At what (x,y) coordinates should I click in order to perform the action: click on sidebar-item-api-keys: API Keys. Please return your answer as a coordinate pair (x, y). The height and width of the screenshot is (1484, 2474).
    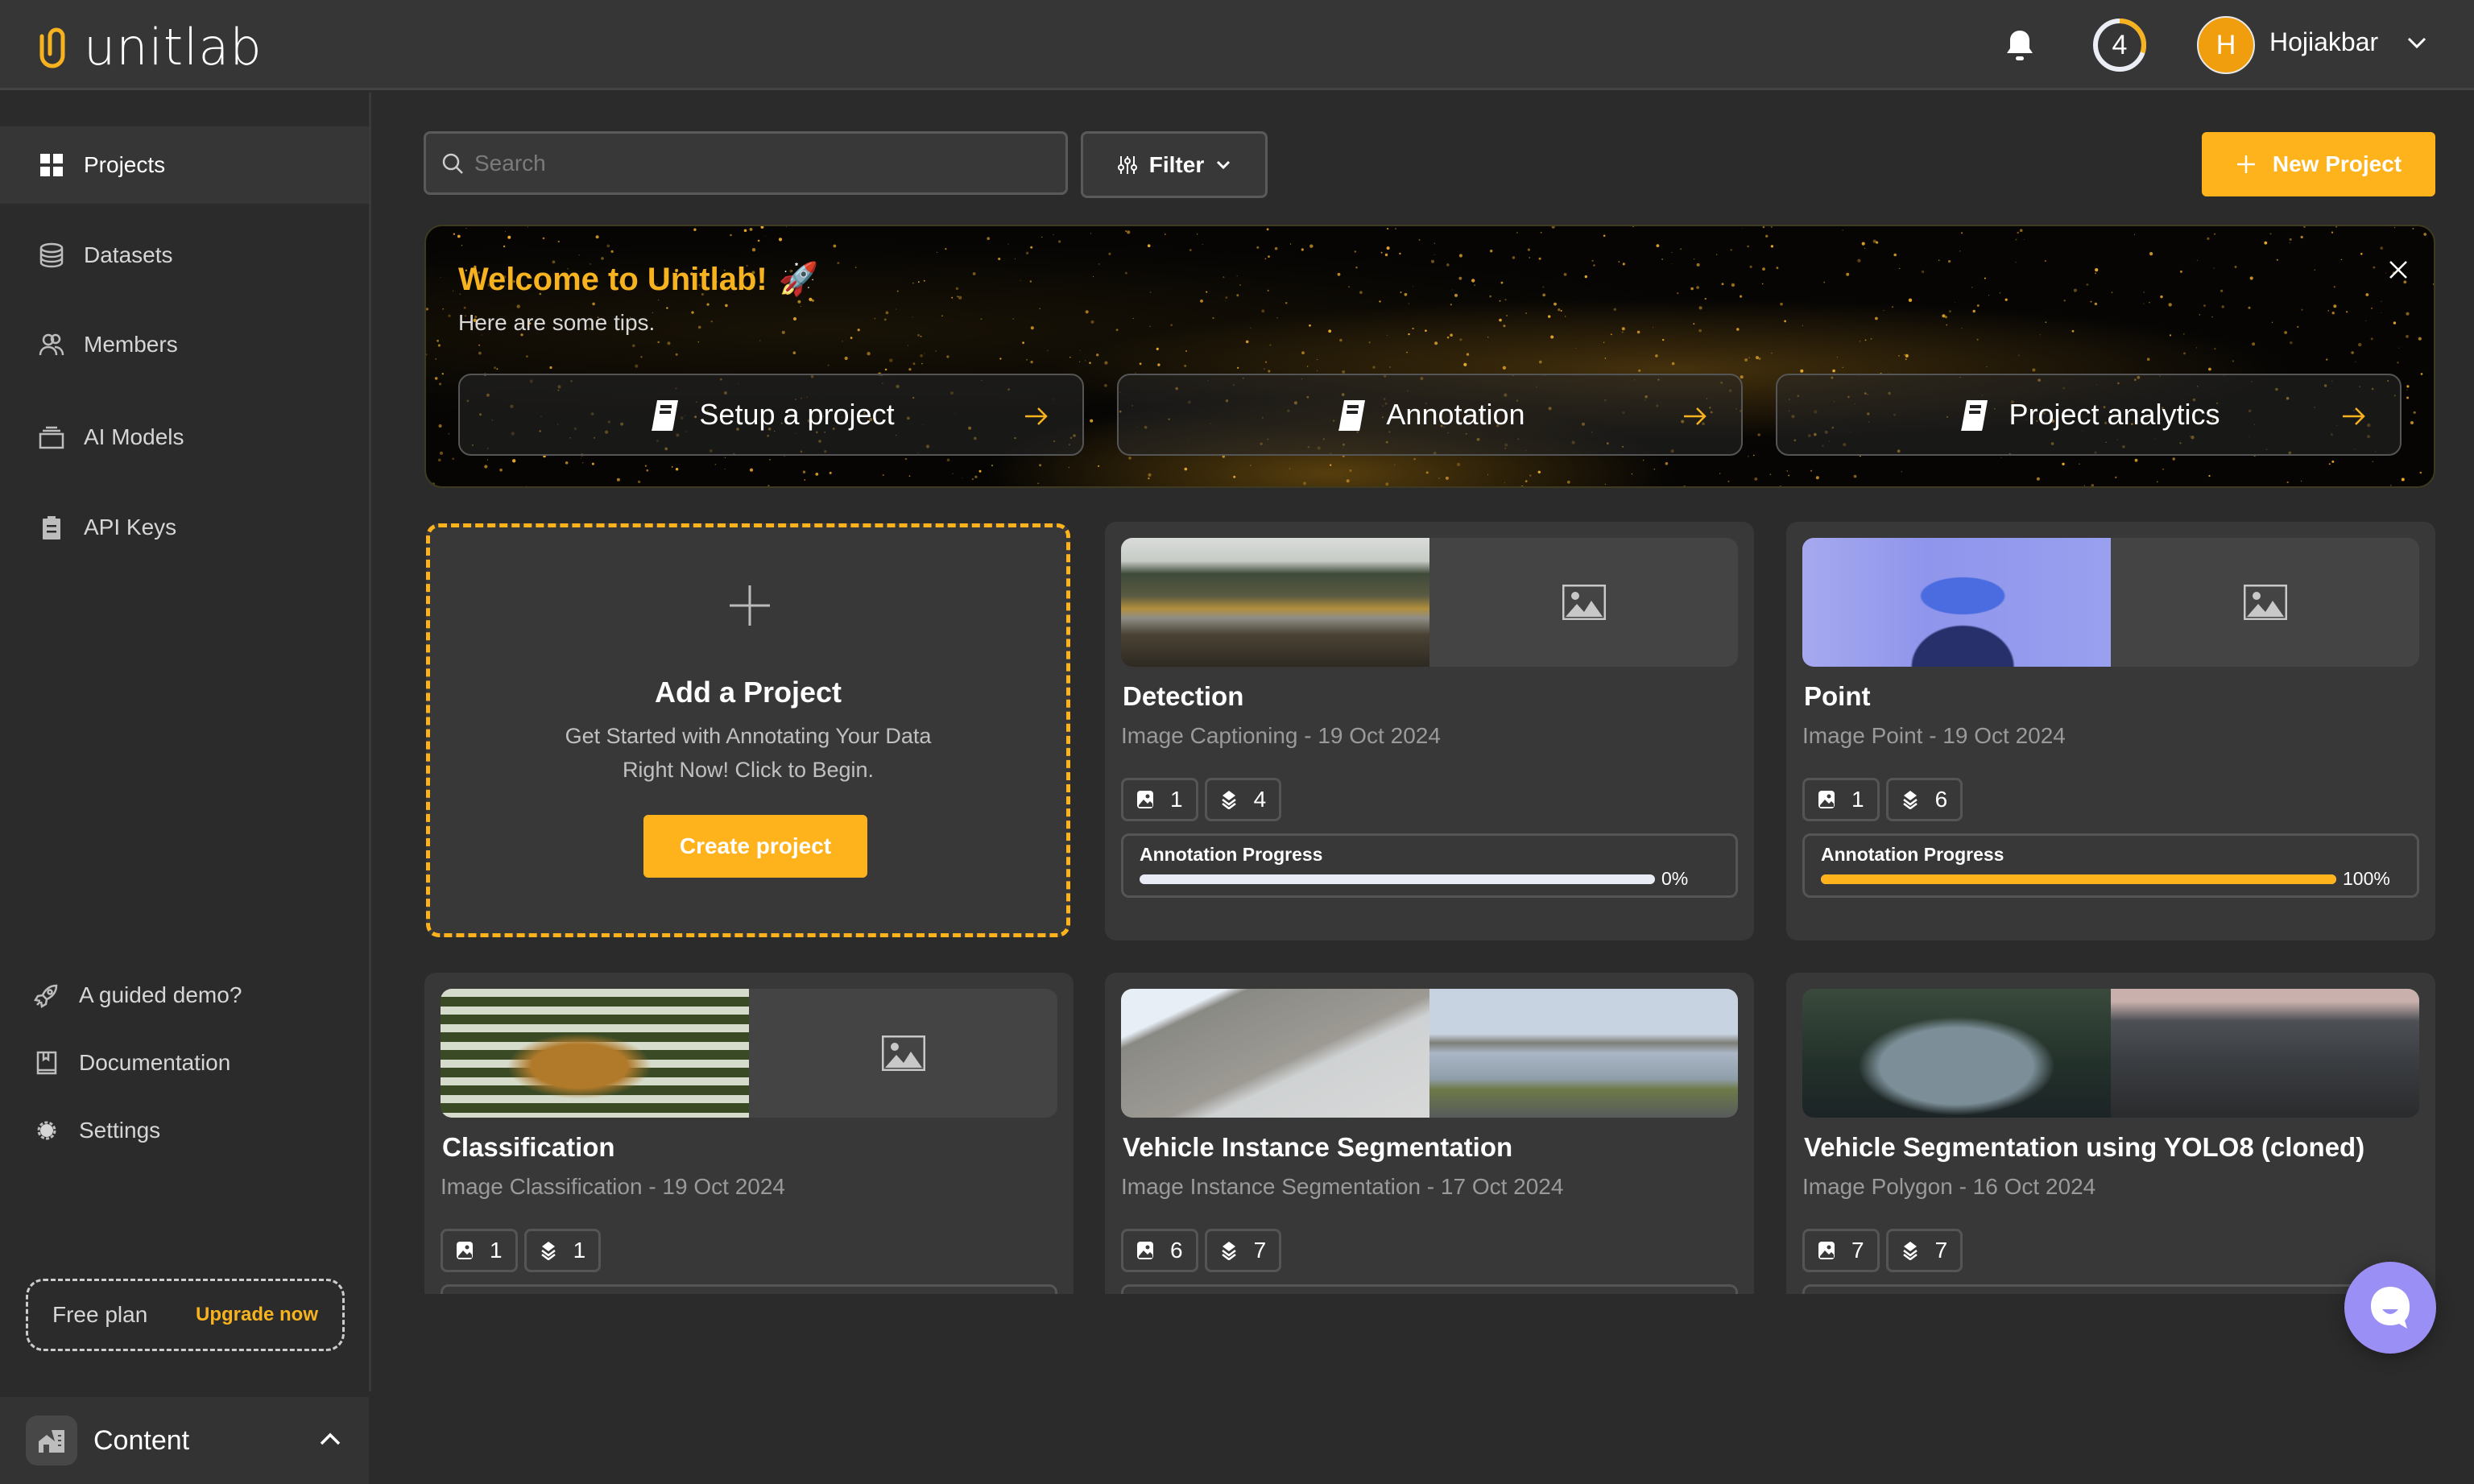
    Looking at the image, I should click on (184, 527).